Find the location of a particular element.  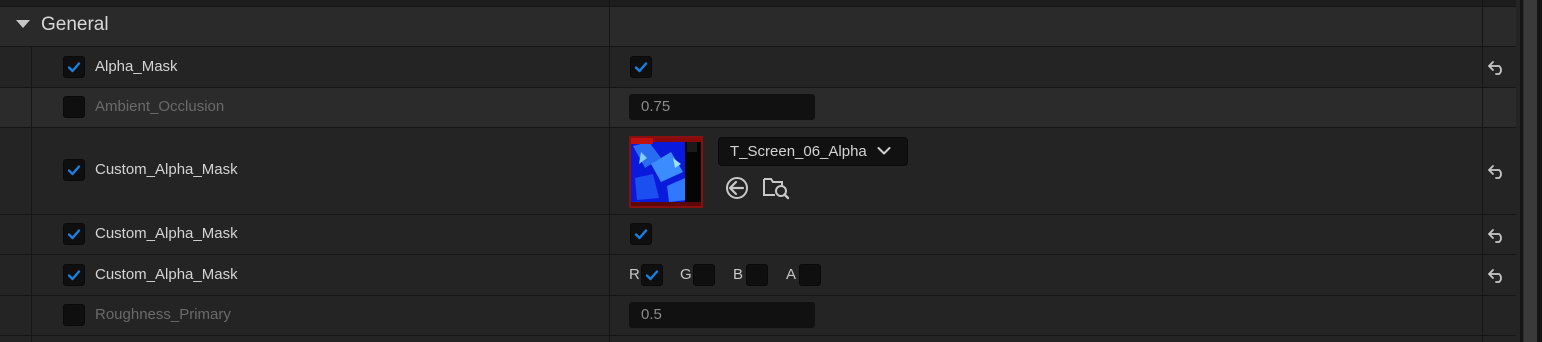

value-field: 0.5 is located at coordinates (722, 315).